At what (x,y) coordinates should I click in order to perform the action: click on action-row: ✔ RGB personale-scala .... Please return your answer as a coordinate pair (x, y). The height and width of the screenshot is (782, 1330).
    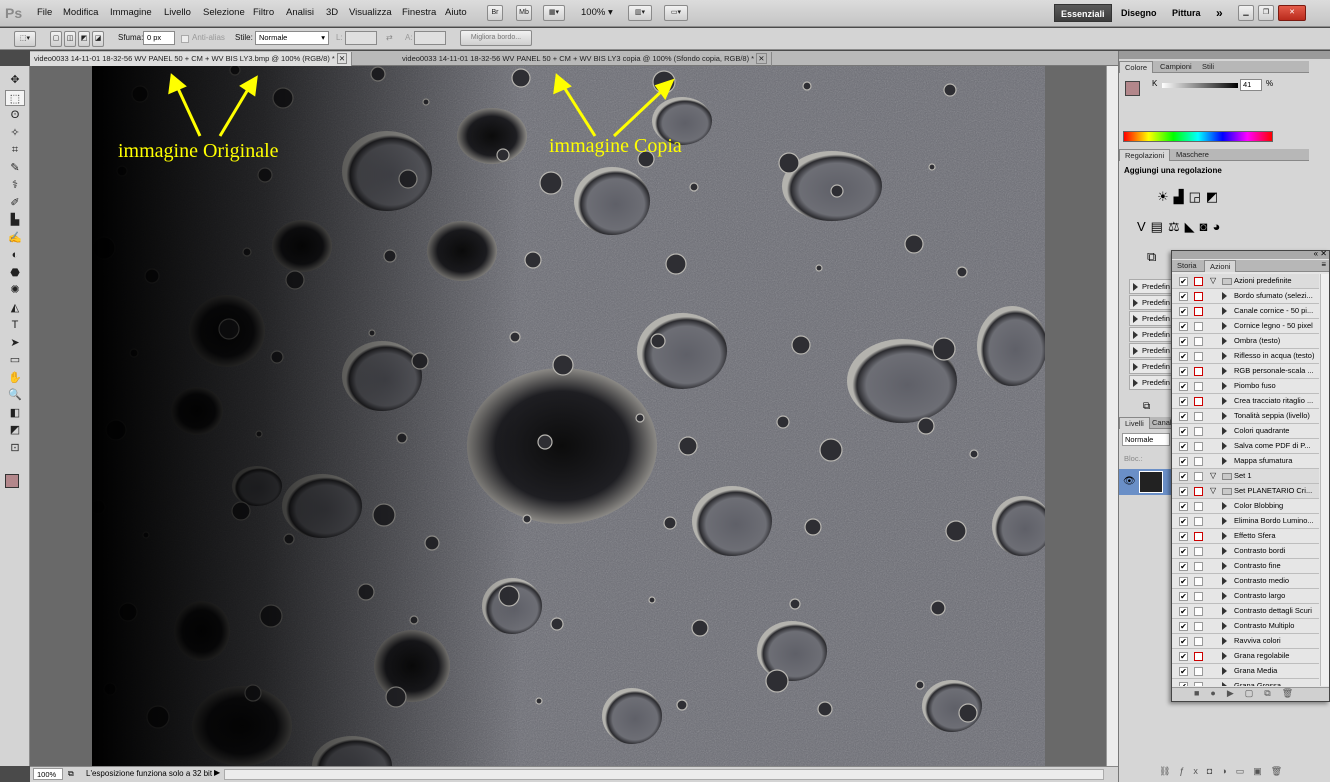
    Looking at the image, I should click on (1245, 371).